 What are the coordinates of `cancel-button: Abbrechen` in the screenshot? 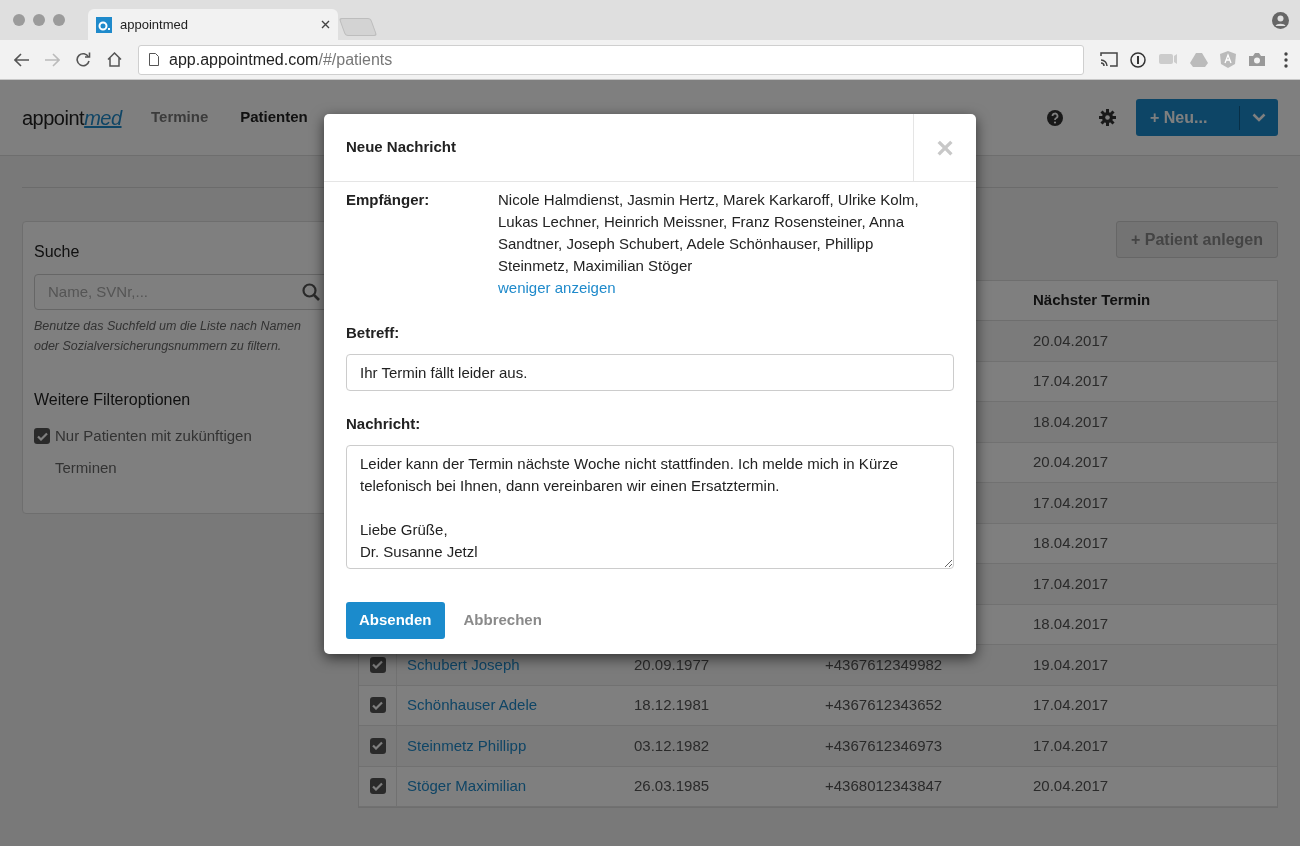 It's located at (502, 620).